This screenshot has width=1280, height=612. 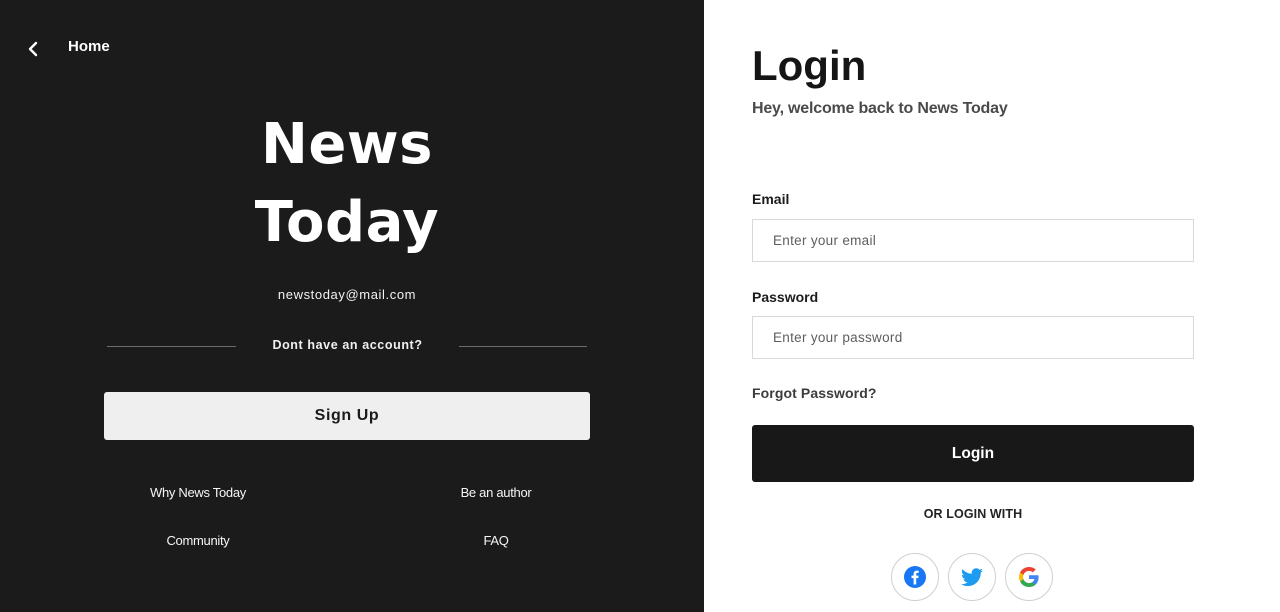 I want to click on signup-button: Sign Up, so click(x=347, y=416).